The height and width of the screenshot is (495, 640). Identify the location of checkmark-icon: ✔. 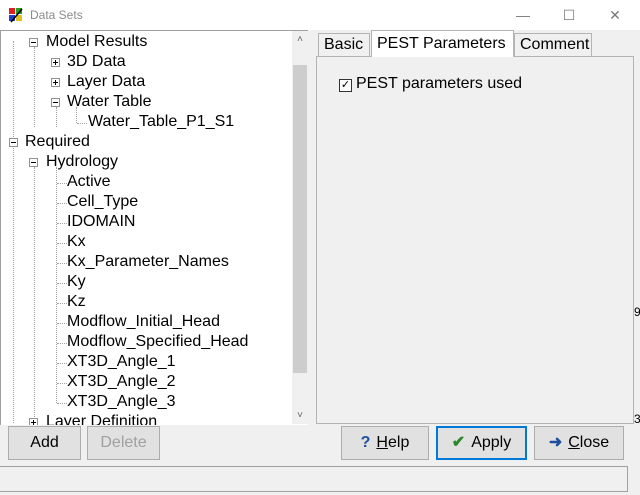
(458, 442).